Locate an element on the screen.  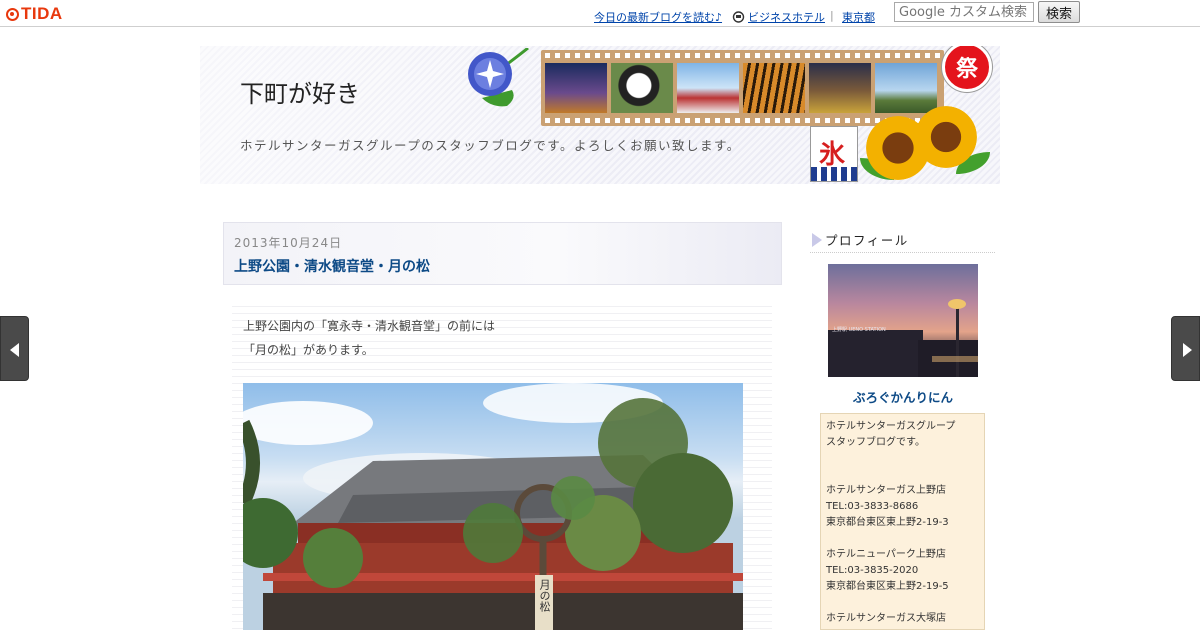
profile-line: ホテルサンターガス上野店 is located at coordinates (886, 490).